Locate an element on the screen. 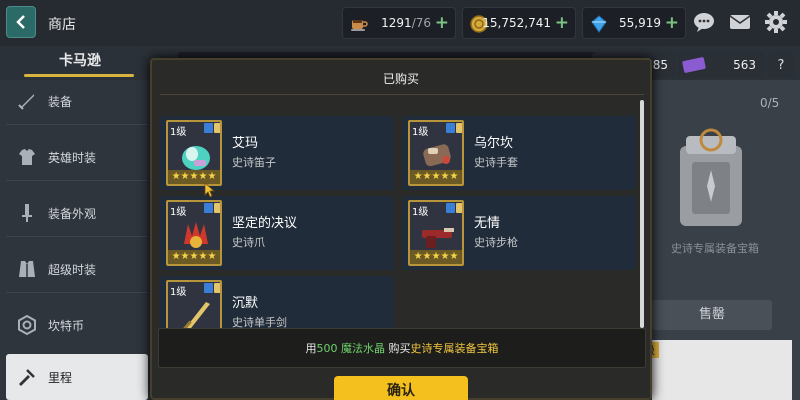  ticket-icon is located at coordinates (694, 65).